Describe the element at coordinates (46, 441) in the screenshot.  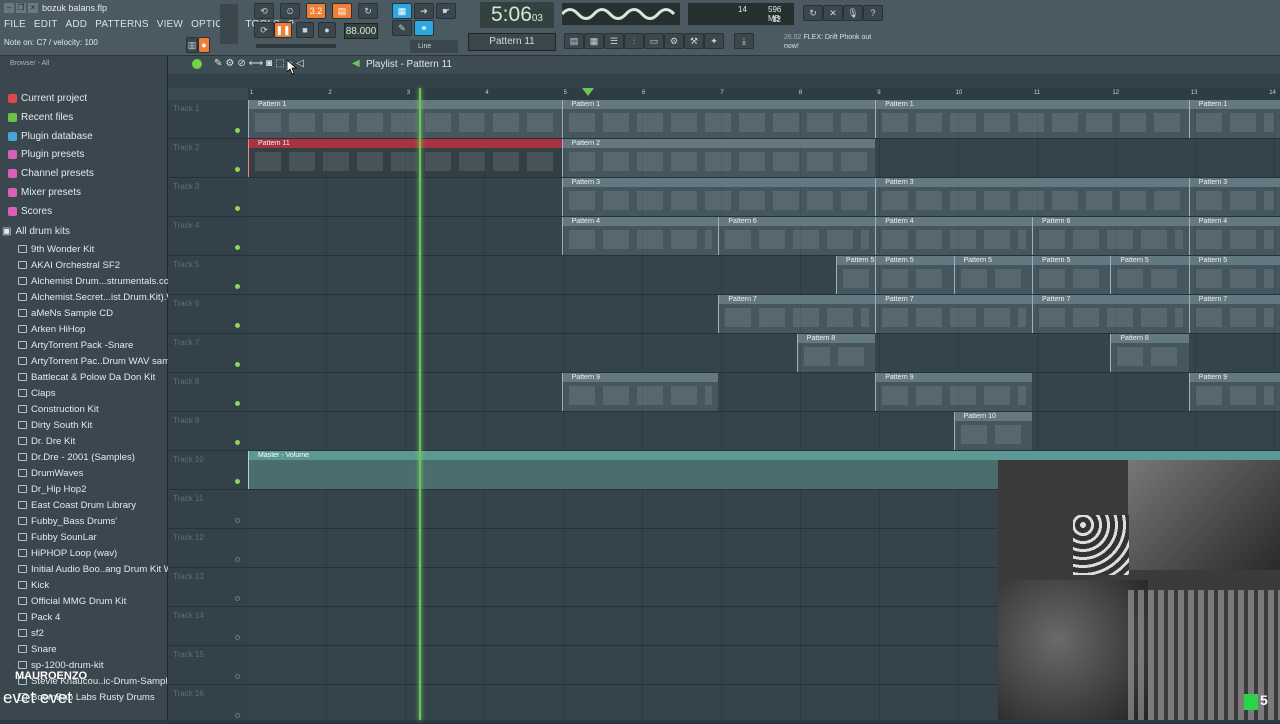
I see `browser-folder: Dr. Dre Kit` at that location.